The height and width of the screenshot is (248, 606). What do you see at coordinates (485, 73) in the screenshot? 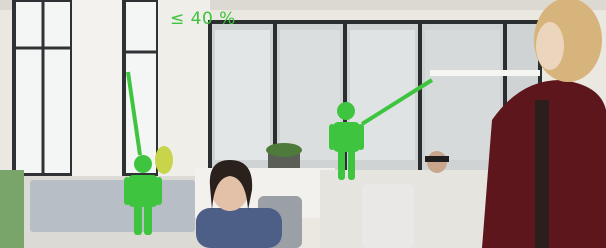
I see `lamp-back` at bounding box center [485, 73].